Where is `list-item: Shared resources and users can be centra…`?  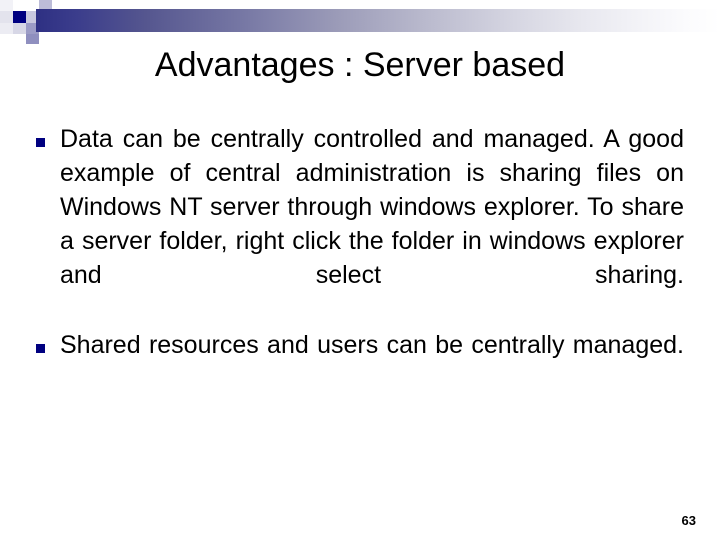
list-item: Shared resources and users can be centra… is located at coordinates (360, 362).